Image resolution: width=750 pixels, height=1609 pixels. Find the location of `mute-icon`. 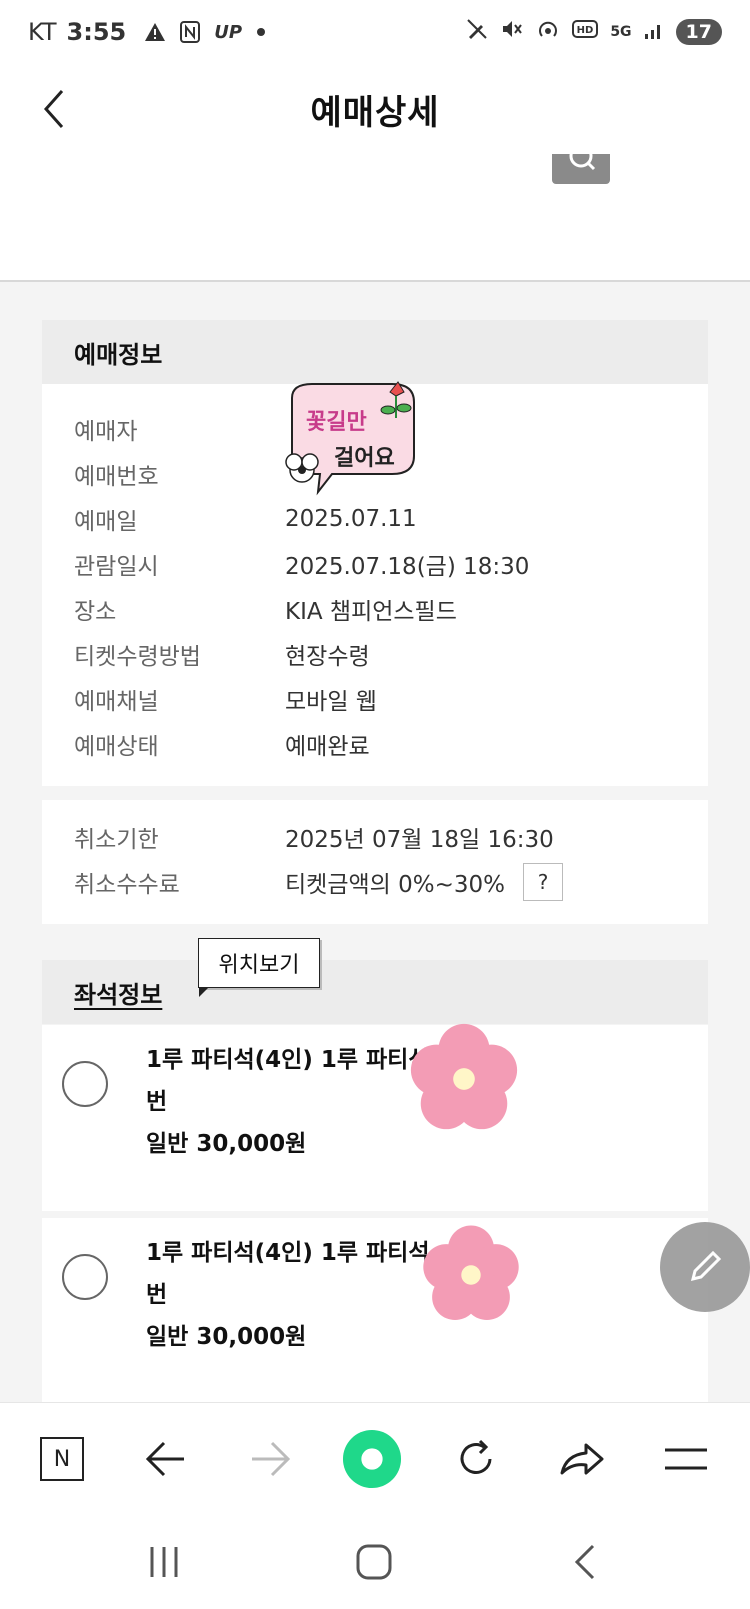

mute-icon is located at coordinates (512, 32).